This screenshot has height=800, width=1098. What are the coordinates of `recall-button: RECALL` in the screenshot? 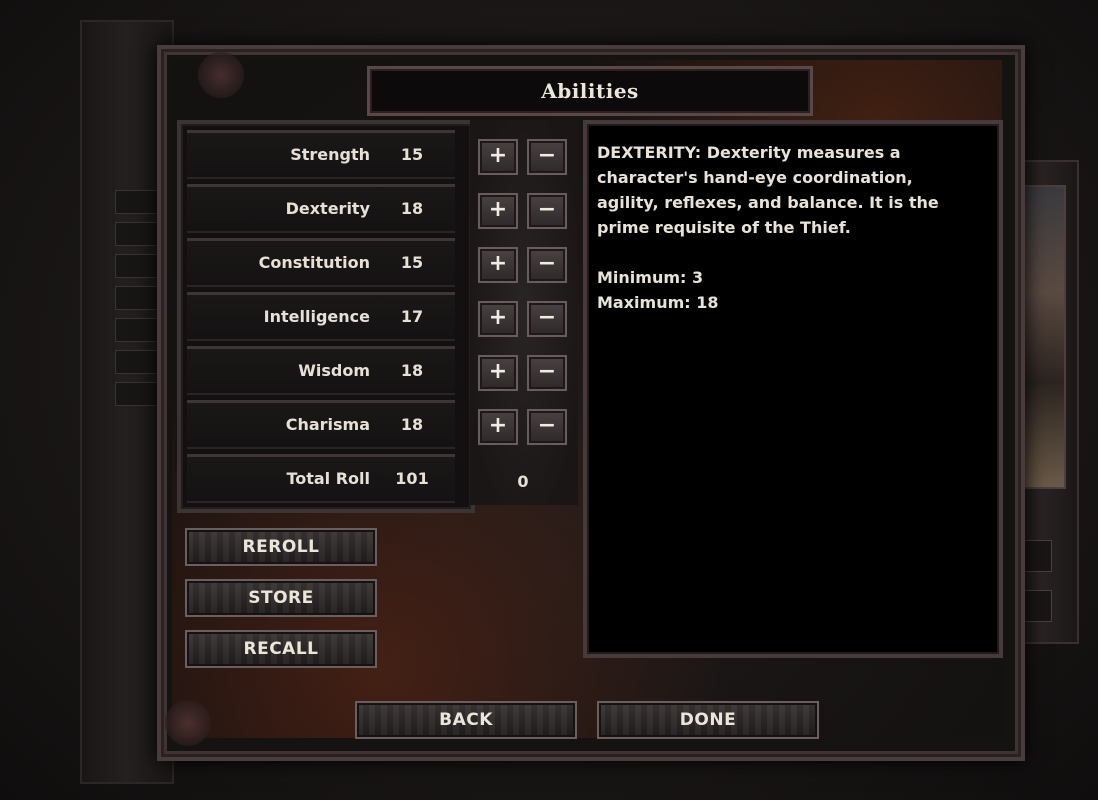 It's located at (281, 649).